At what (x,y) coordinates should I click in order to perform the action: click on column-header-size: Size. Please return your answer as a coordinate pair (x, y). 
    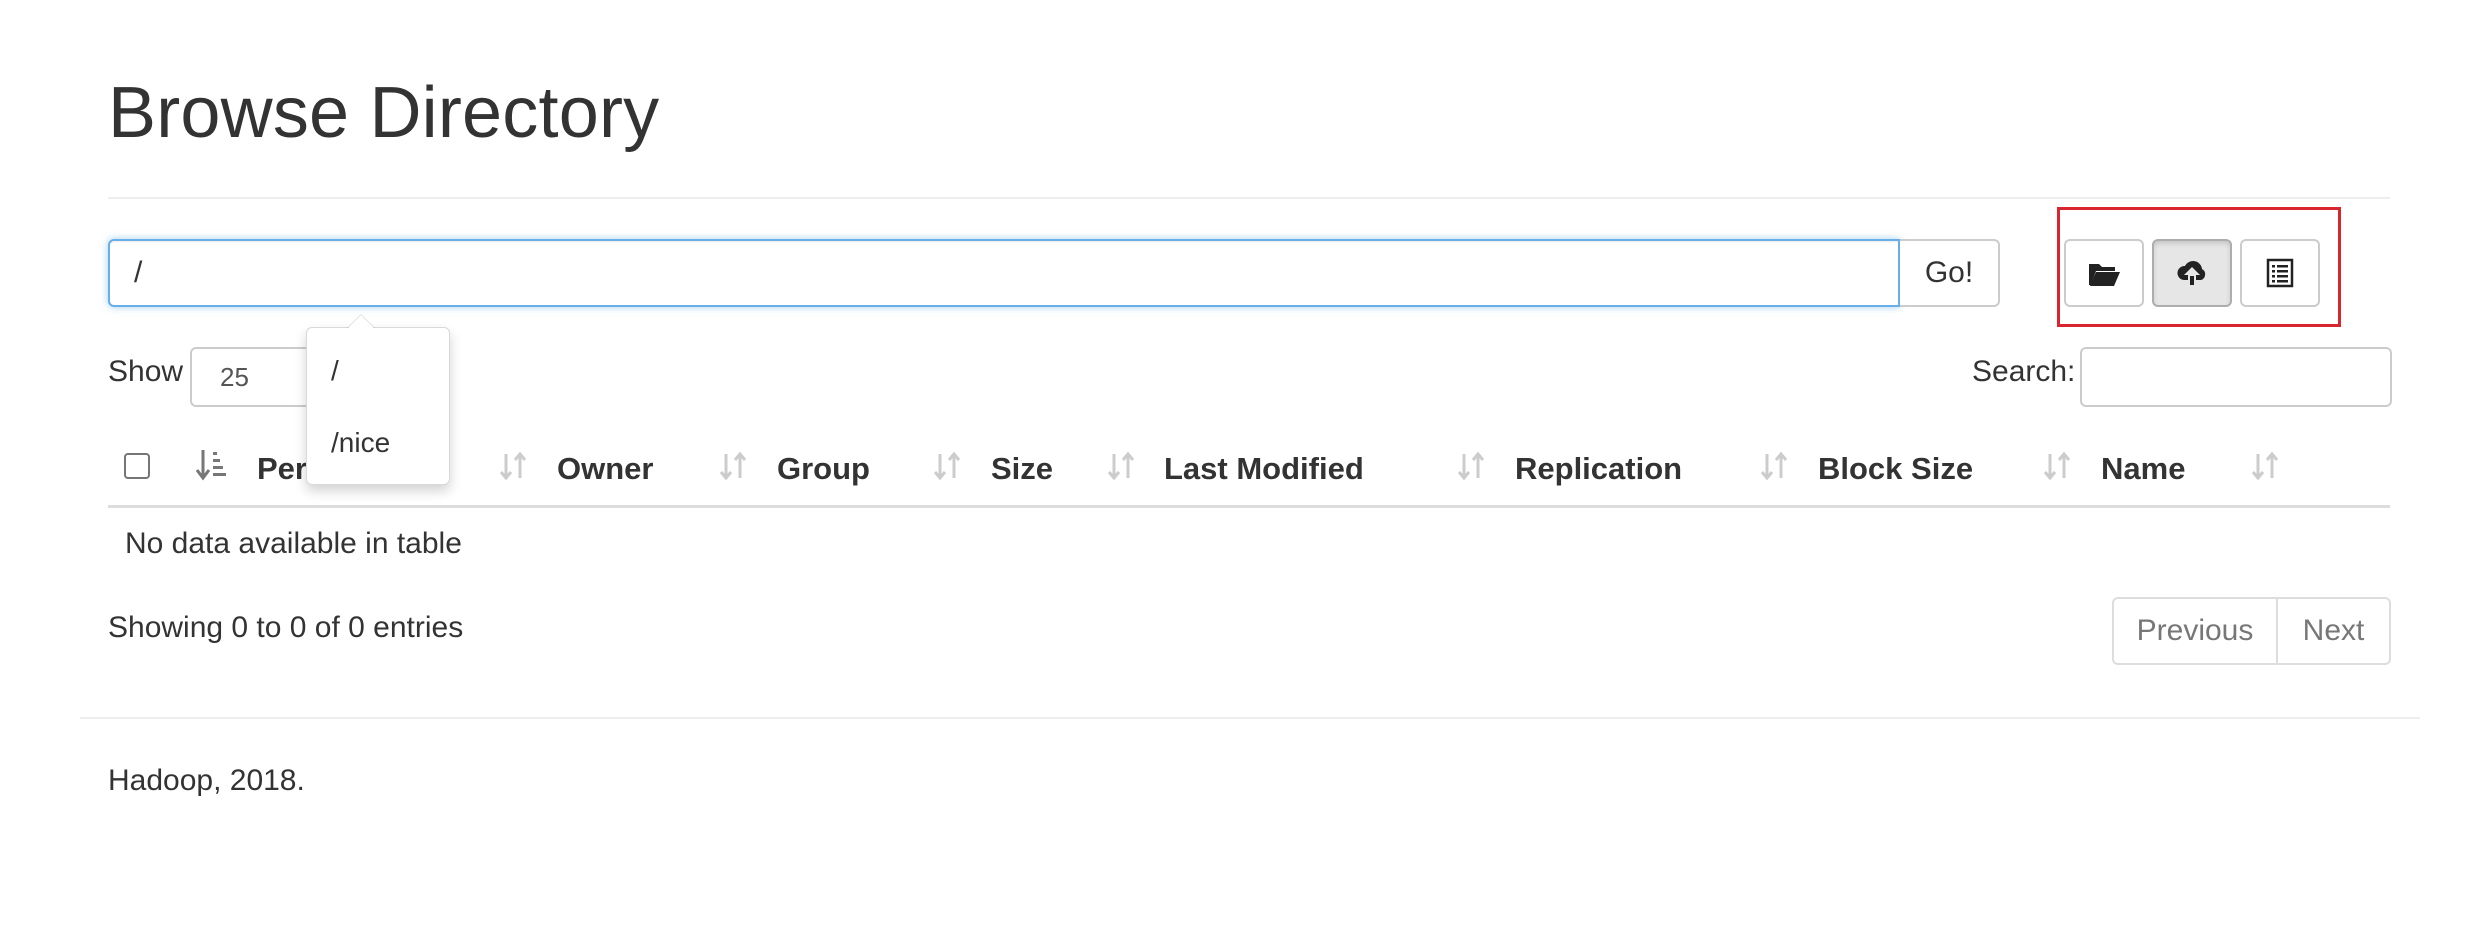
    Looking at the image, I should click on (1022, 469).